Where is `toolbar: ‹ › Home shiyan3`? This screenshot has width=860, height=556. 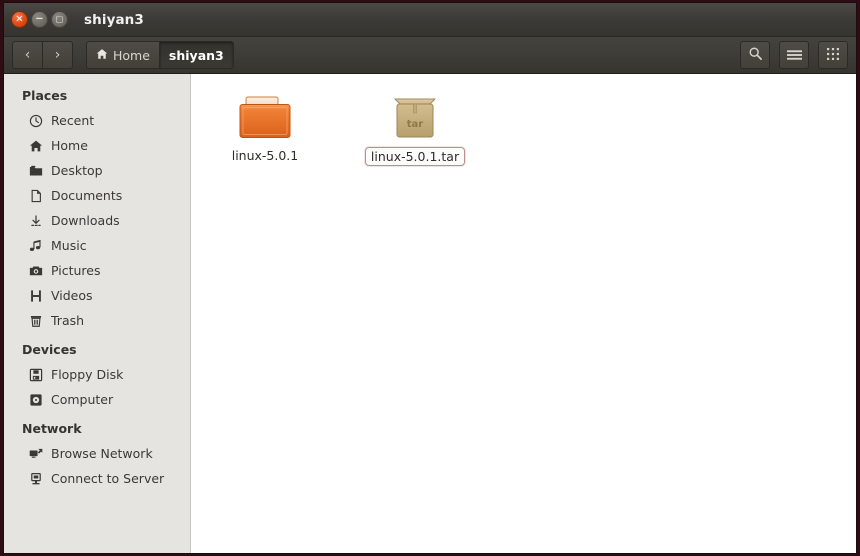 toolbar: ‹ › Home shiyan3 is located at coordinates (430, 55).